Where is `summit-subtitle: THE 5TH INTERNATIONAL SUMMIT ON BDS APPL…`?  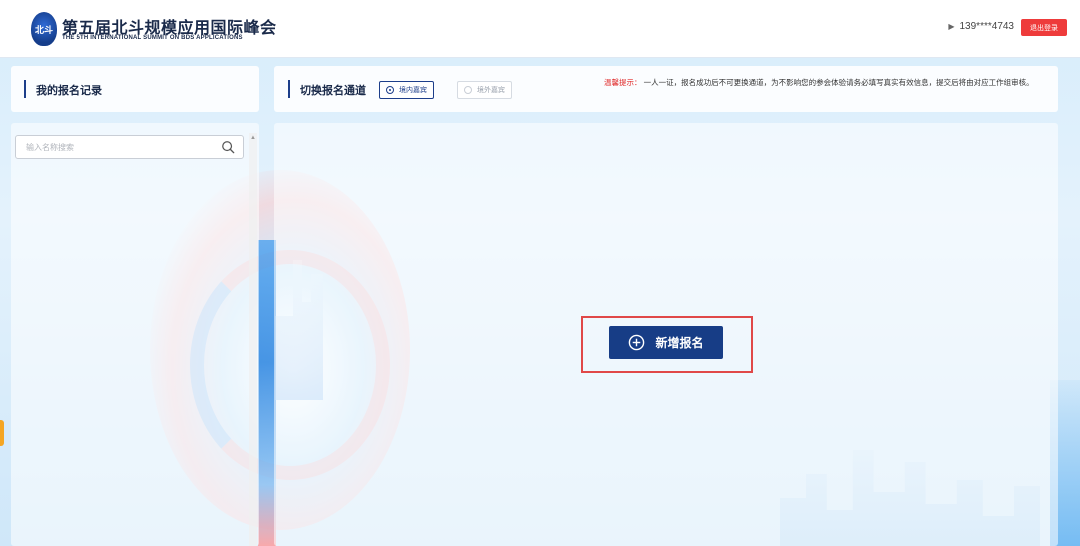 summit-subtitle: THE 5TH INTERNATIONAL SUMMIT ON BDS APPL… is located at coordinates (152, 38).